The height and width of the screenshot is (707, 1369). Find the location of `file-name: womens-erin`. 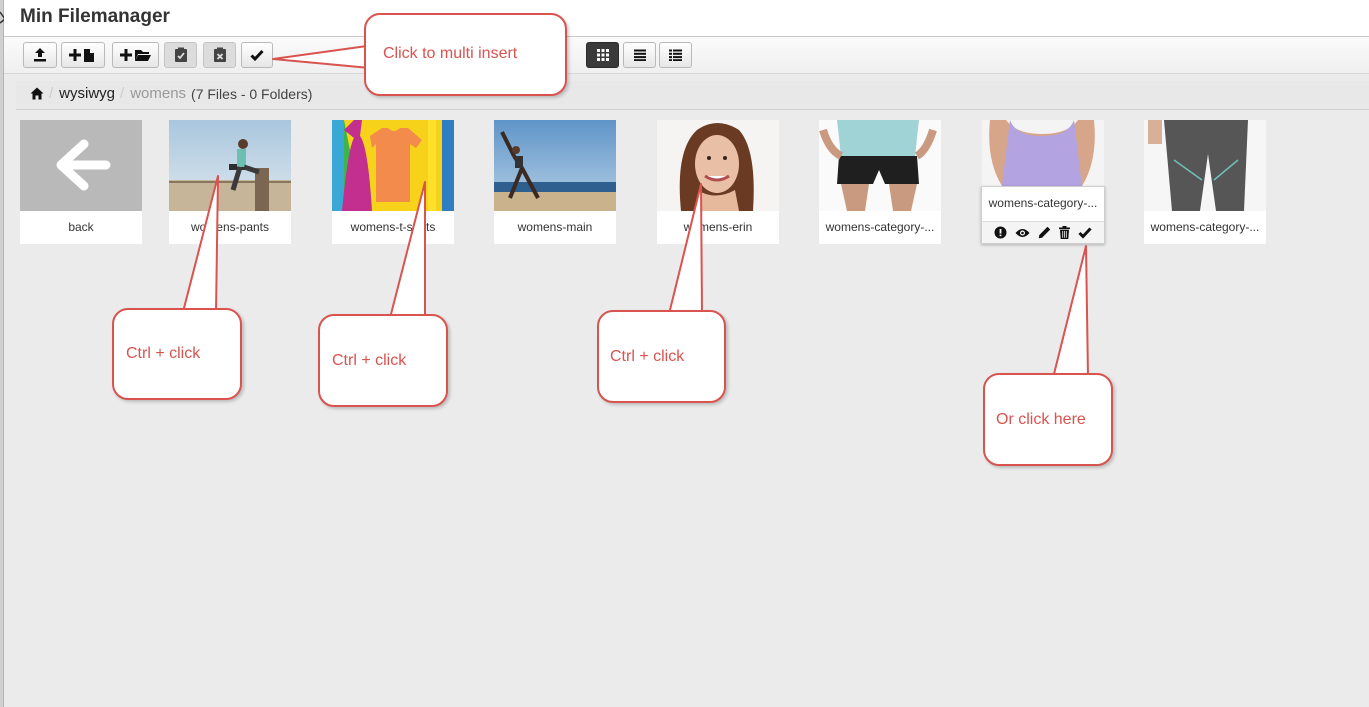

file-name: womens-erin is located at coordinates (718, 227).